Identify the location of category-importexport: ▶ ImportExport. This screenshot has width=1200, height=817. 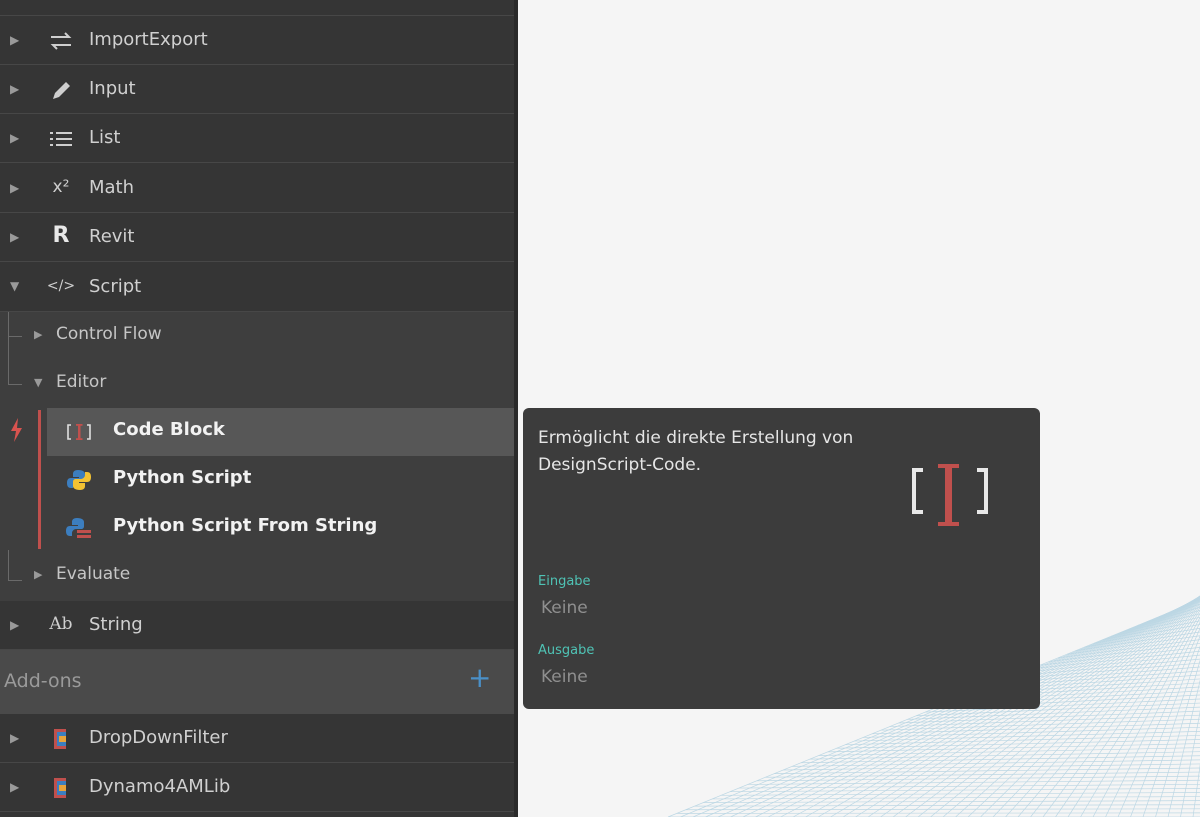
(257, 40).